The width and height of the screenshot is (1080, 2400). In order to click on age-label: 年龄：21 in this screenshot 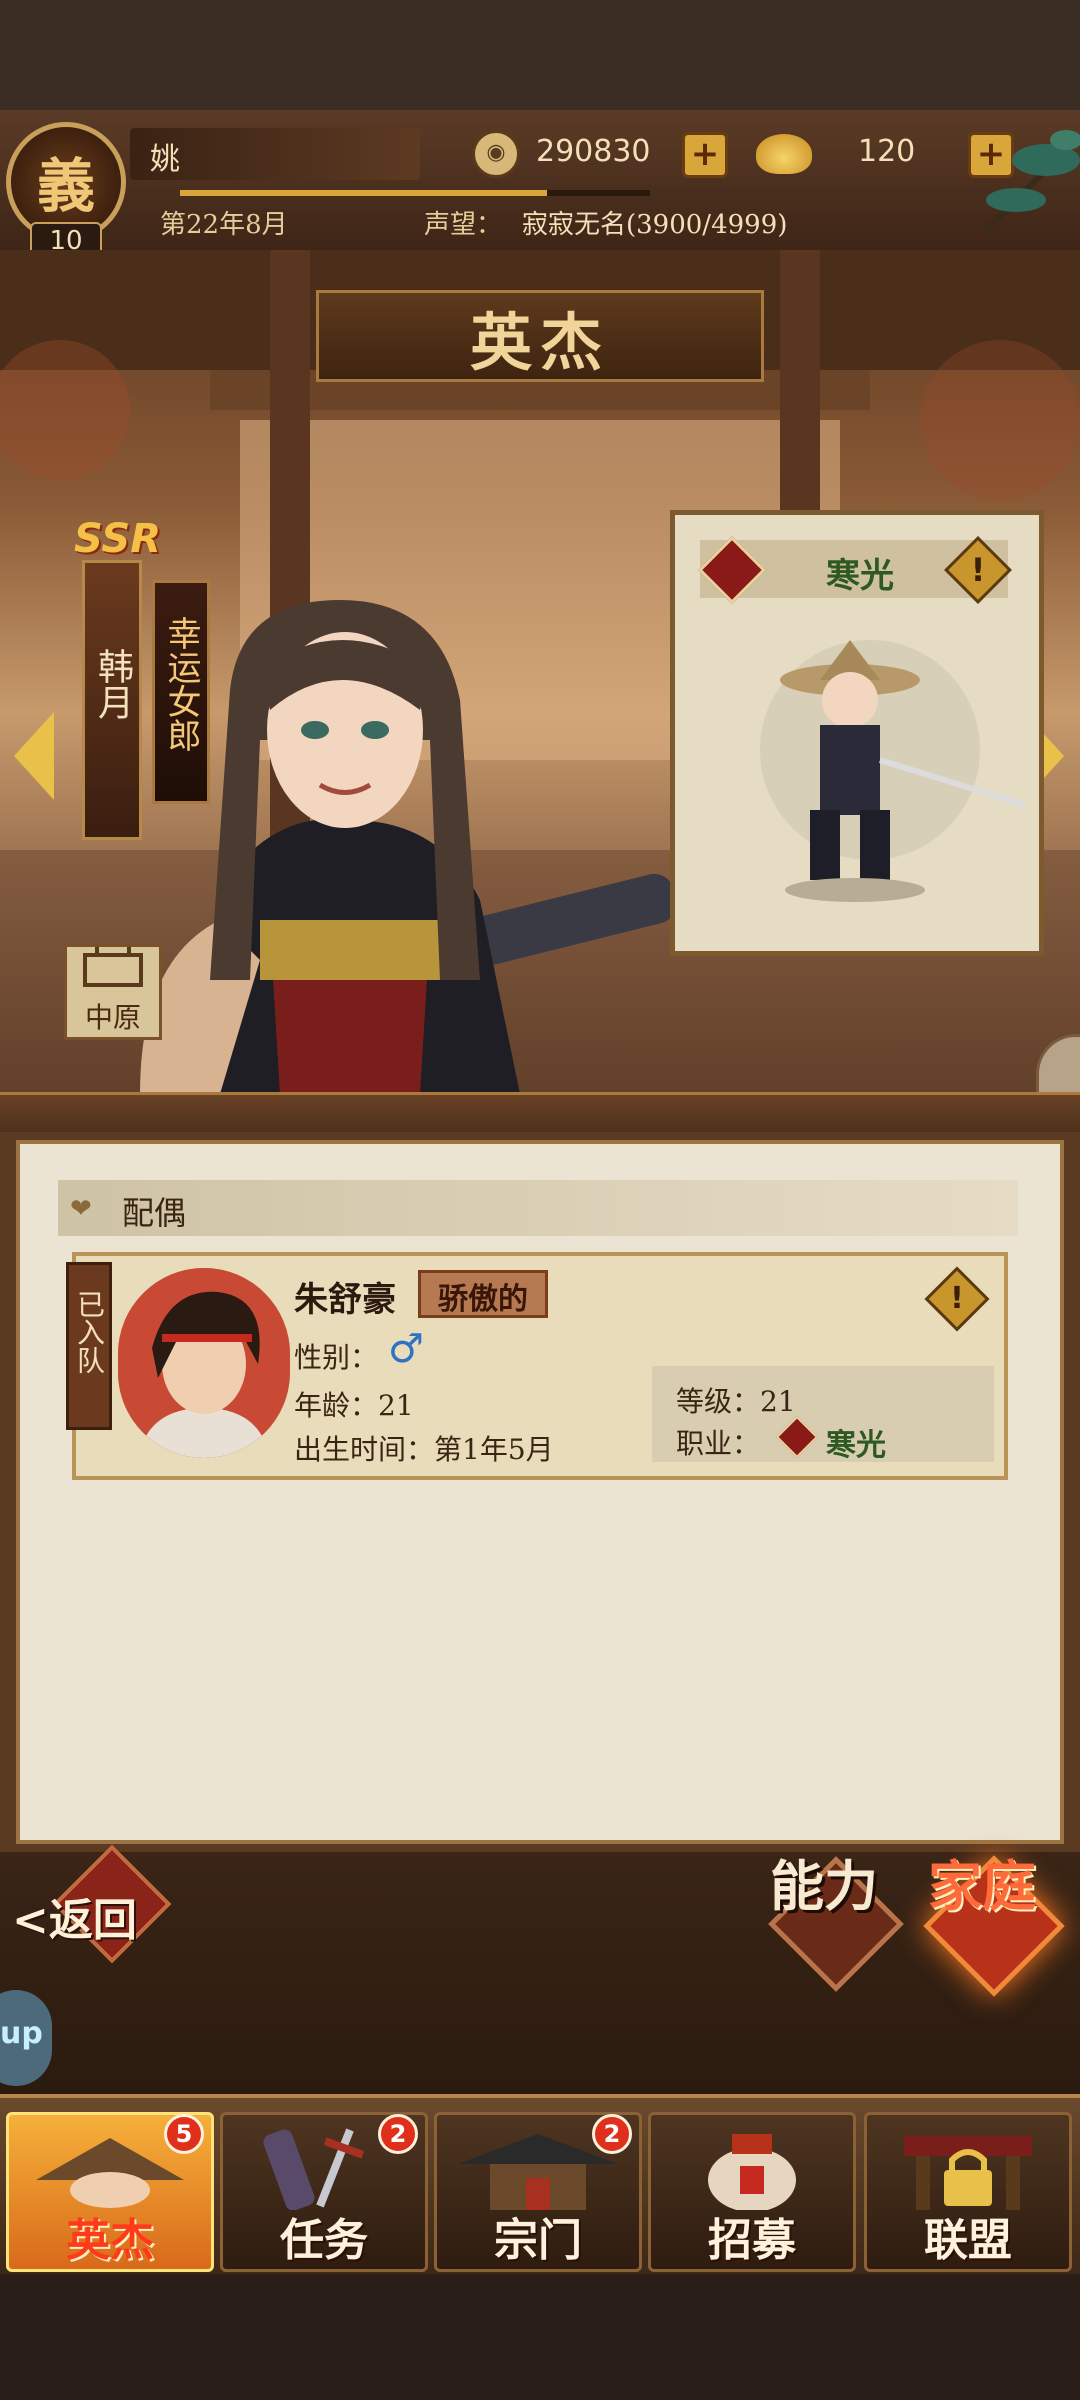, I will do `click(354, 1405)`.